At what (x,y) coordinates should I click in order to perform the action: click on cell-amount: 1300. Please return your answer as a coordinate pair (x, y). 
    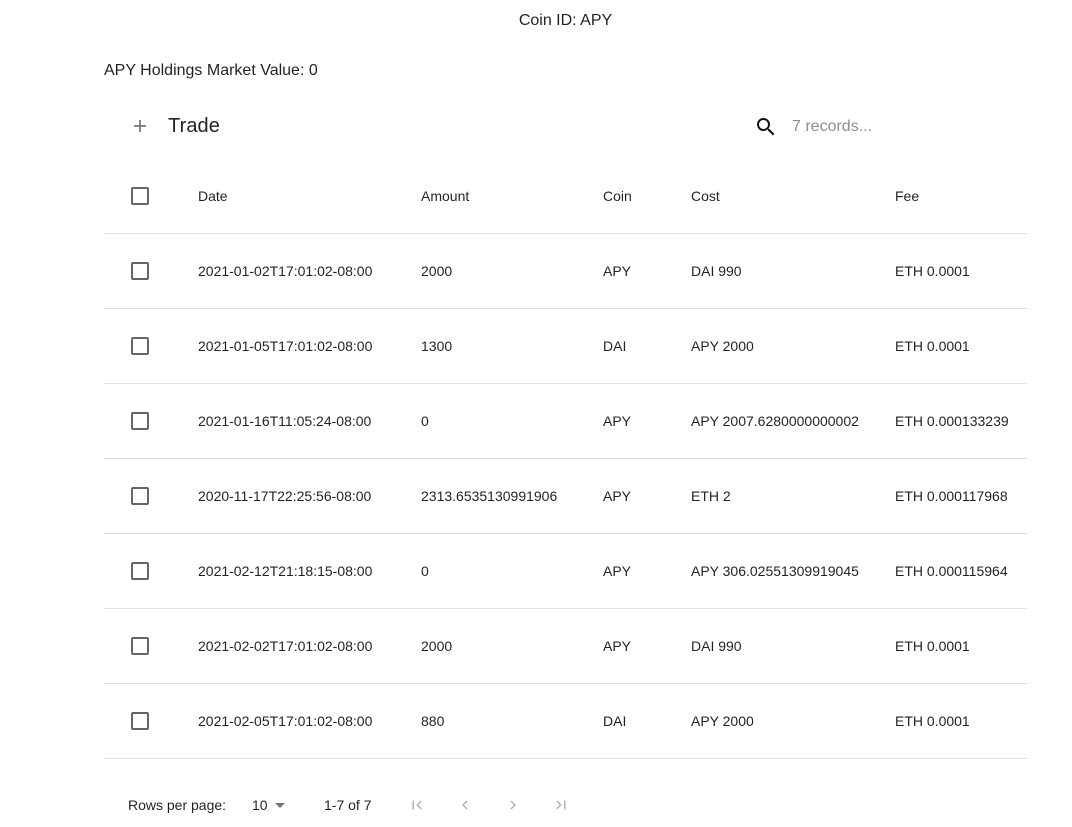
    Looking at the image, I should click on (512, 346).